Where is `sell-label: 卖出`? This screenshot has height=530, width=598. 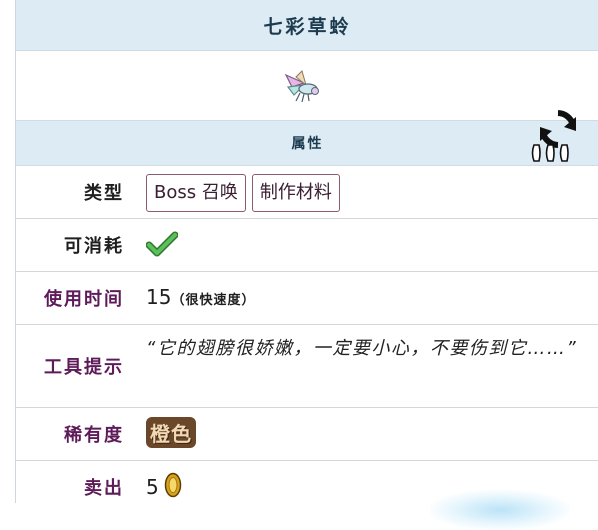 sell-label: 卖出 is located at coordinates (104, 488).